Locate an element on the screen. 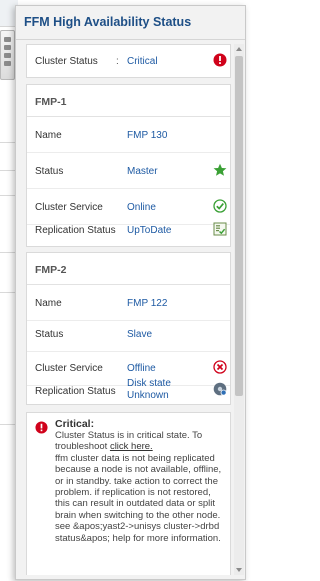 The image size is (320, 581). row-value: Slave is located at coordinates (139, 334).